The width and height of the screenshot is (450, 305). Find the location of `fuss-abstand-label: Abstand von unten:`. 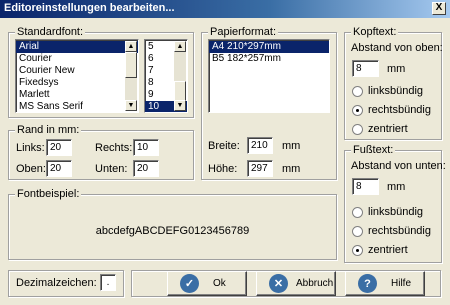

fuss-abstand-label: Abstand von unten: is located at coordinates (398, 166).